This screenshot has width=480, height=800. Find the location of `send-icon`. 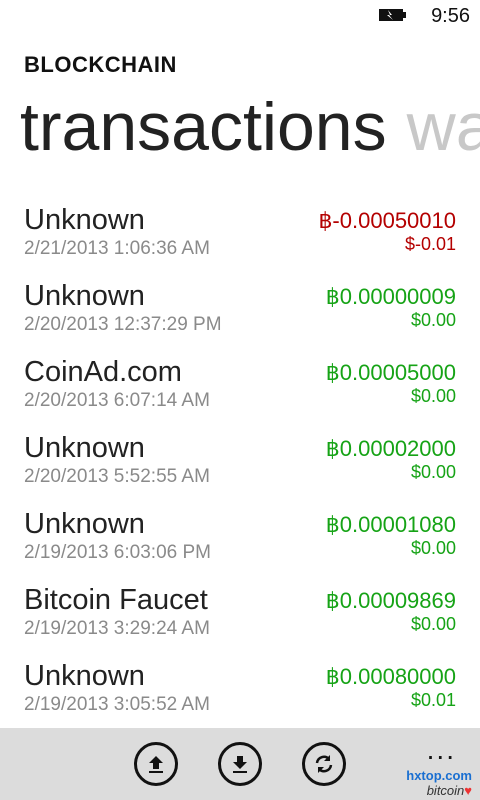

send-icon is located at coordinates (156, 764).